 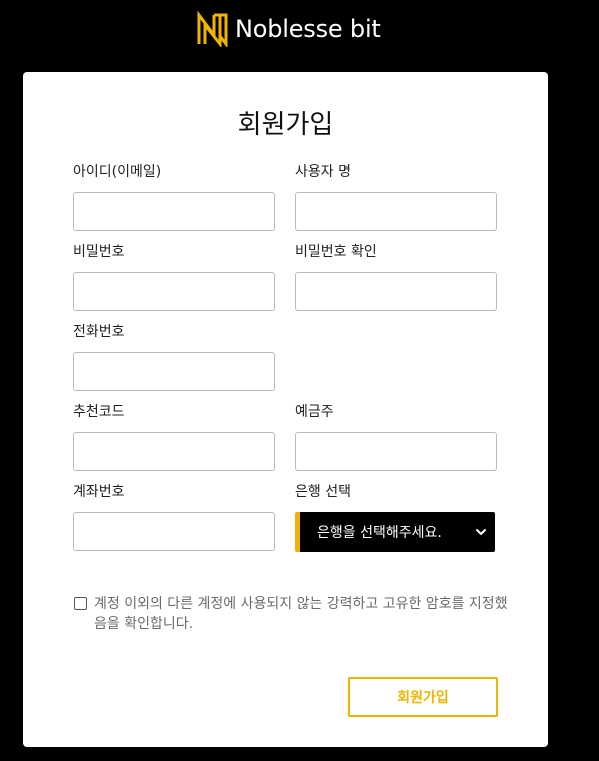 I want to click on password-confirm-label: 비밀번호 확인, so click(x=336, y=252).